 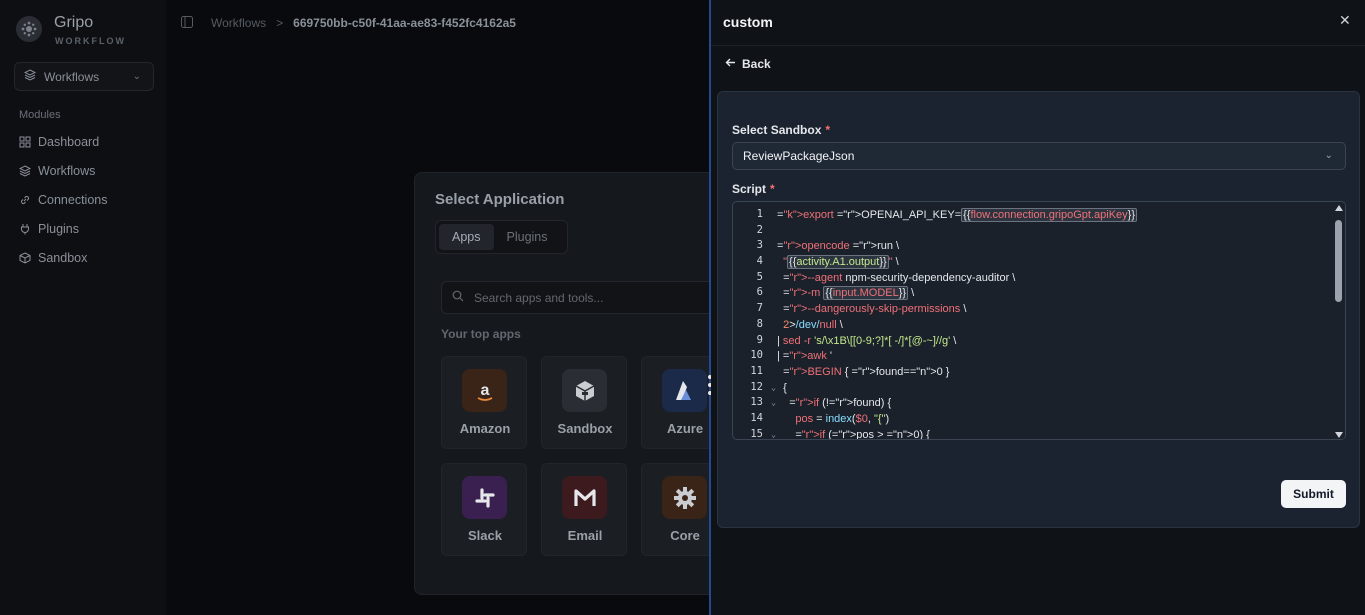 I want to click on brand-subtitle: WORKFLOW, so click(x=90, y=41).